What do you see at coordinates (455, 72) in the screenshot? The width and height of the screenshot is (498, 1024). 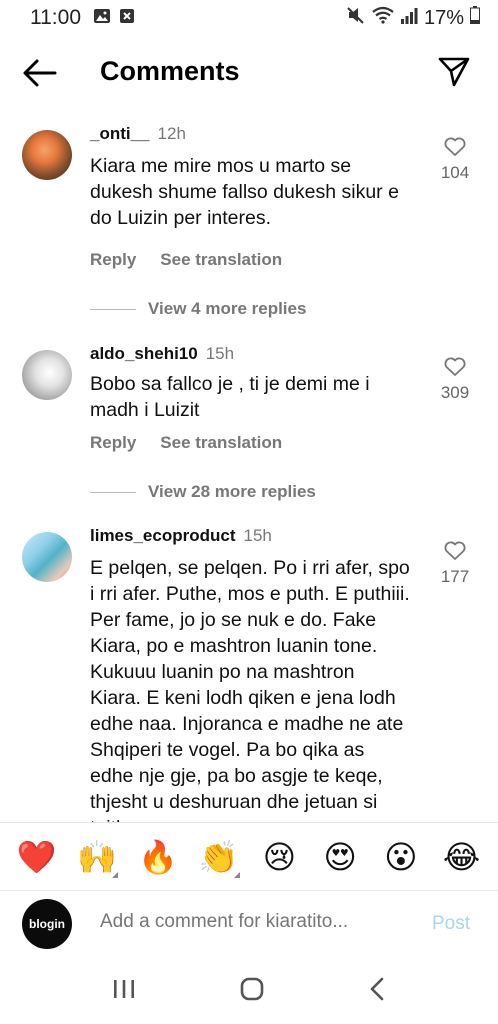 I see `share-send-icon` at bounding box center [455, 72].